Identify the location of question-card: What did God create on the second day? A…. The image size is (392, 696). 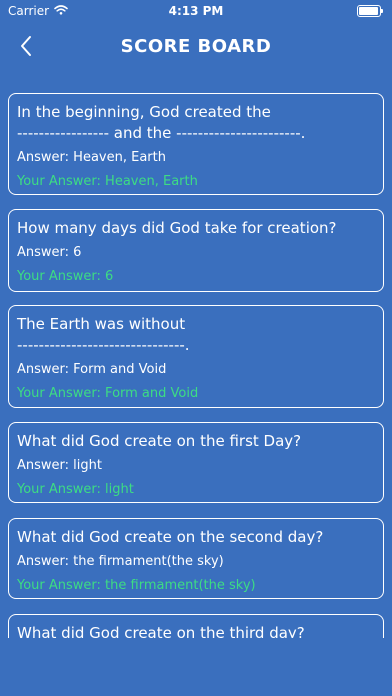
(196, 558).